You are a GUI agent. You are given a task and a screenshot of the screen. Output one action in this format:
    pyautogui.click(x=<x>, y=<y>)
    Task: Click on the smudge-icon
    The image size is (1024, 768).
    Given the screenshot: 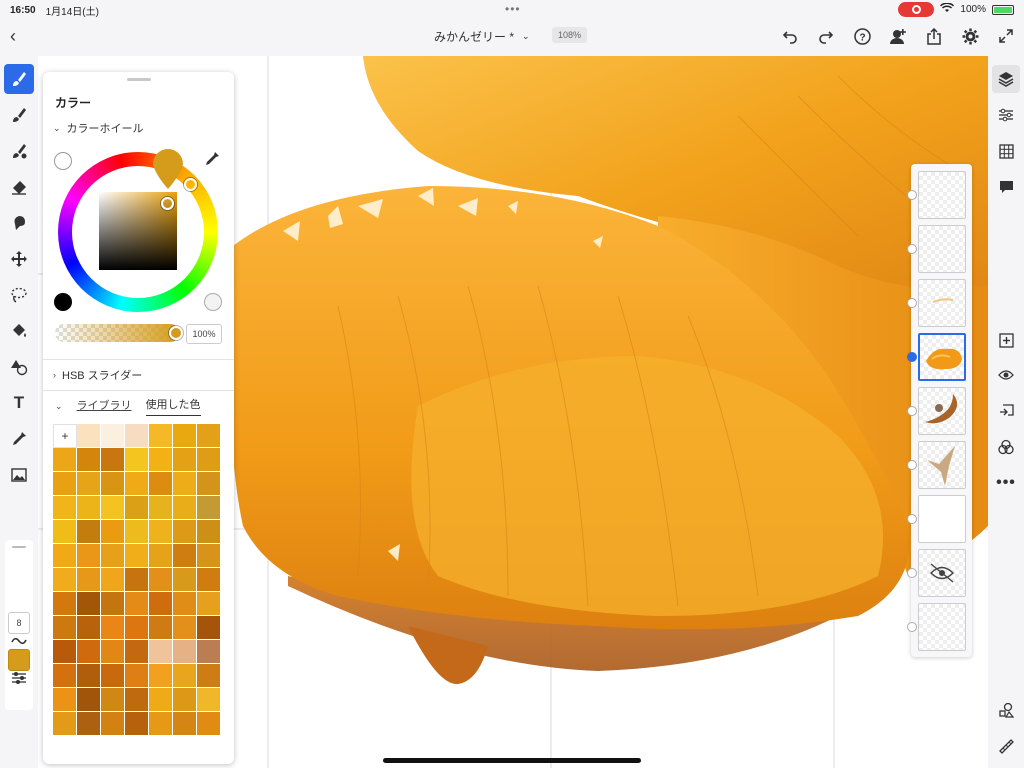 What is the action you would take?
    pyautogui.click(x=19, y=223)
    